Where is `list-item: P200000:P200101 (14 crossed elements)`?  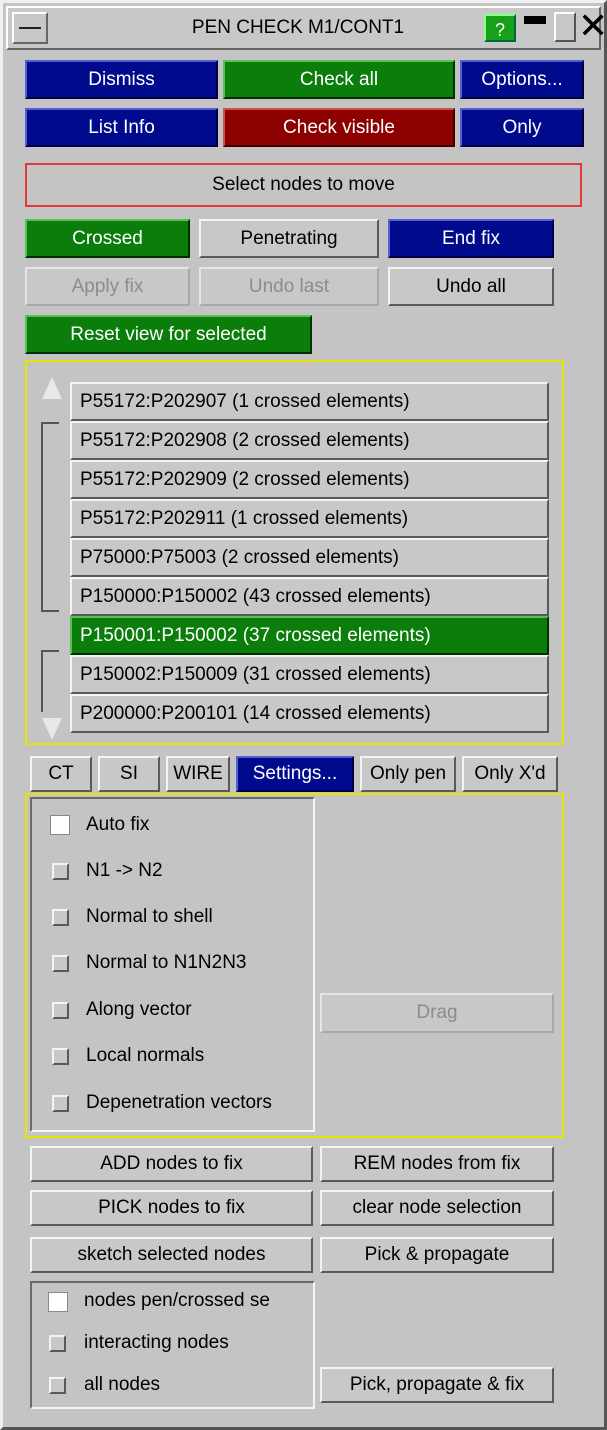 list-item: P200000:P200101 (14 crossed elements) is located at coordinates (309, 713).